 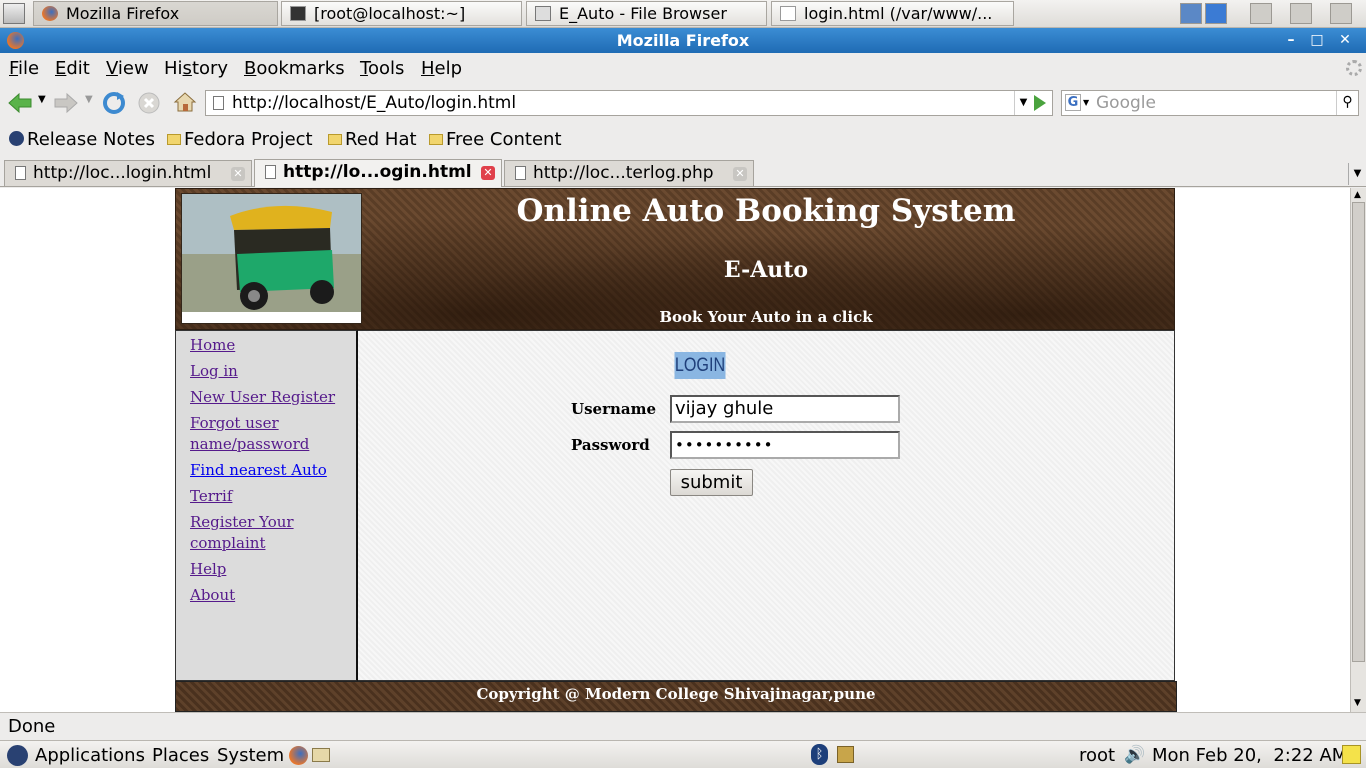 What do you see at coordinates (174, 139) in the screenshot?
I see `folder-icon` at bounding box center [174, 139].